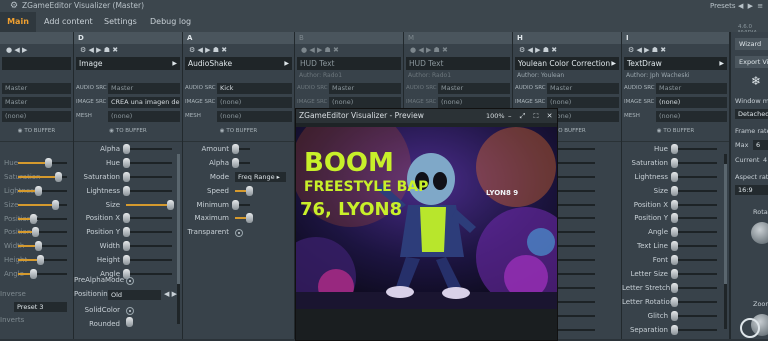 This screenshot has height=341, width=768. What do you see at coordinates (134, 295) in the screenshot?
I see `positioning-select: Old` at bounding box center [134, 295].